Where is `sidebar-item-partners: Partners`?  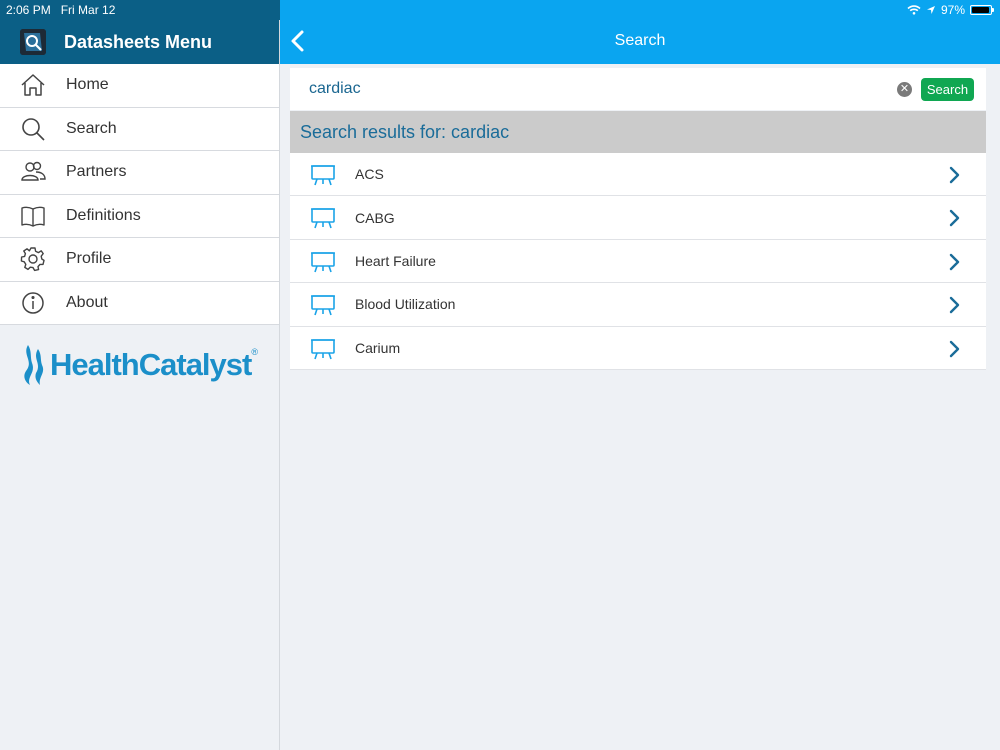 sidebar-item-partners: Partners is located at coordinates (139, 173).